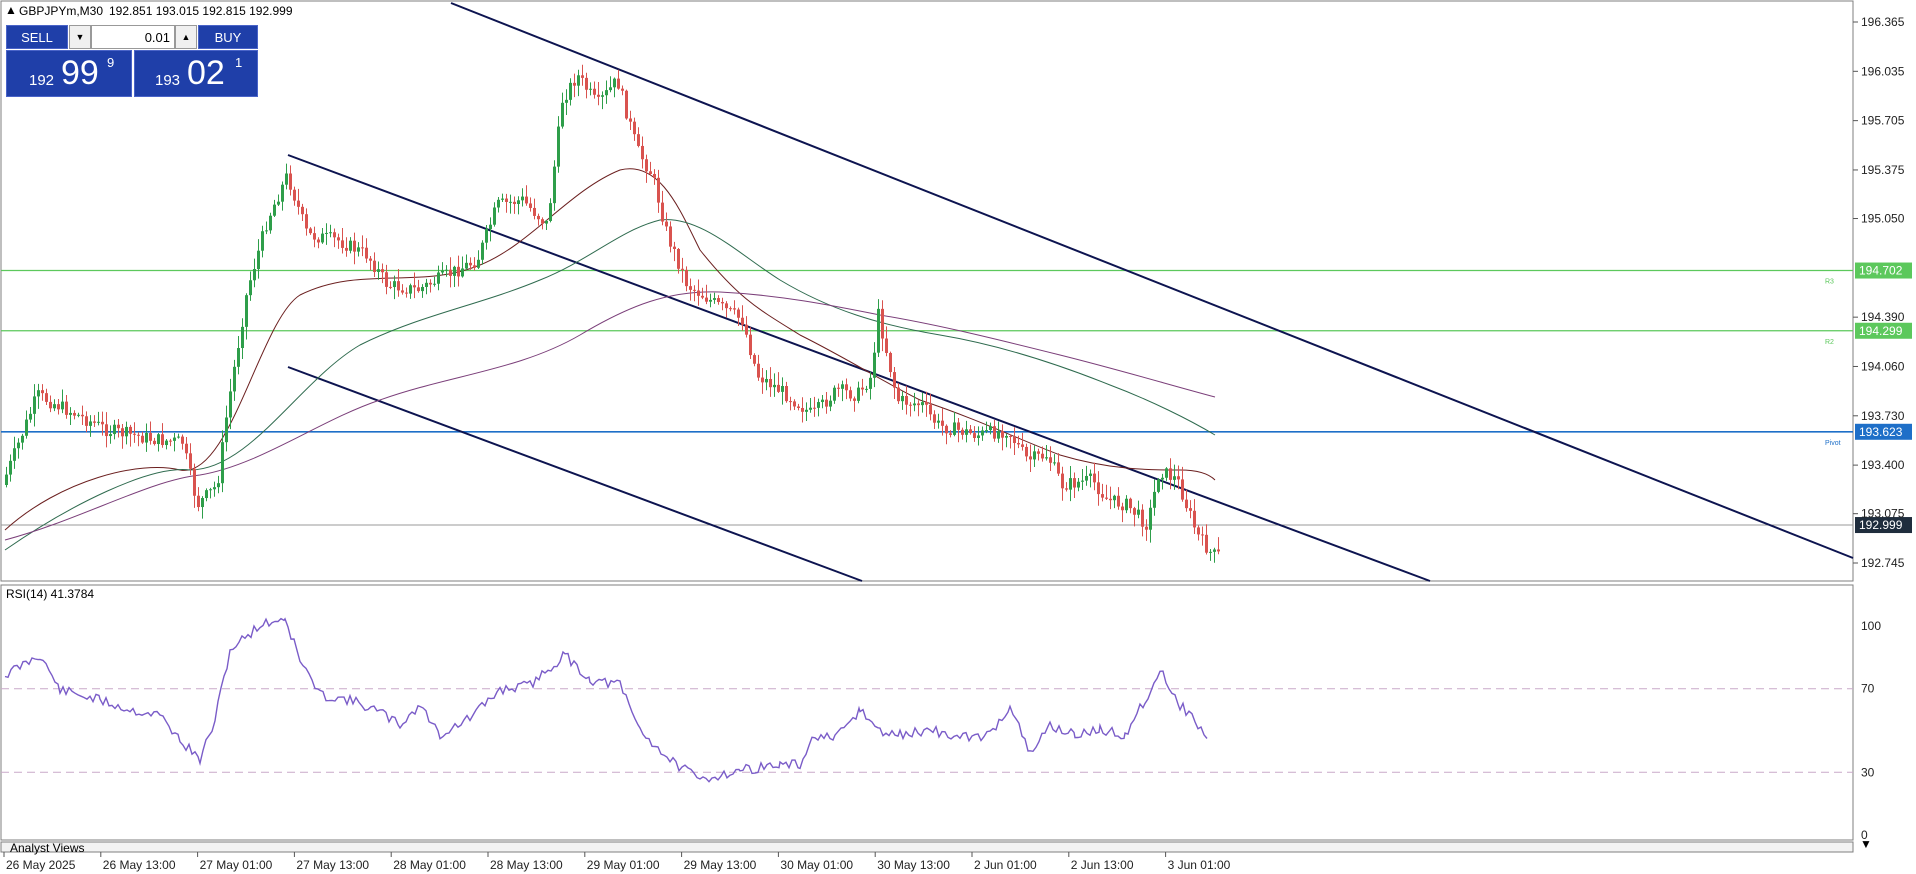  Describe the element at coordinates (37, 37) in the screenshot. I see `sell-button: SELL` at that location.